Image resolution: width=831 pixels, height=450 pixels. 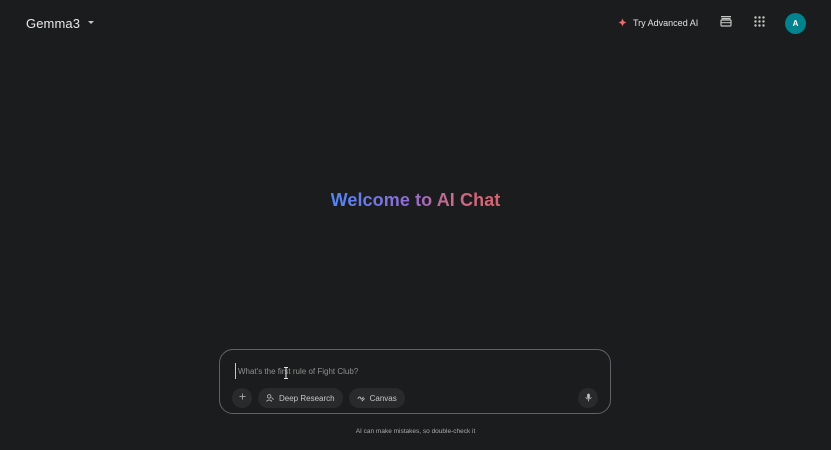 I want to click on welcome-title-text: Welcome to AI Chat, so click(x=415, y=200).